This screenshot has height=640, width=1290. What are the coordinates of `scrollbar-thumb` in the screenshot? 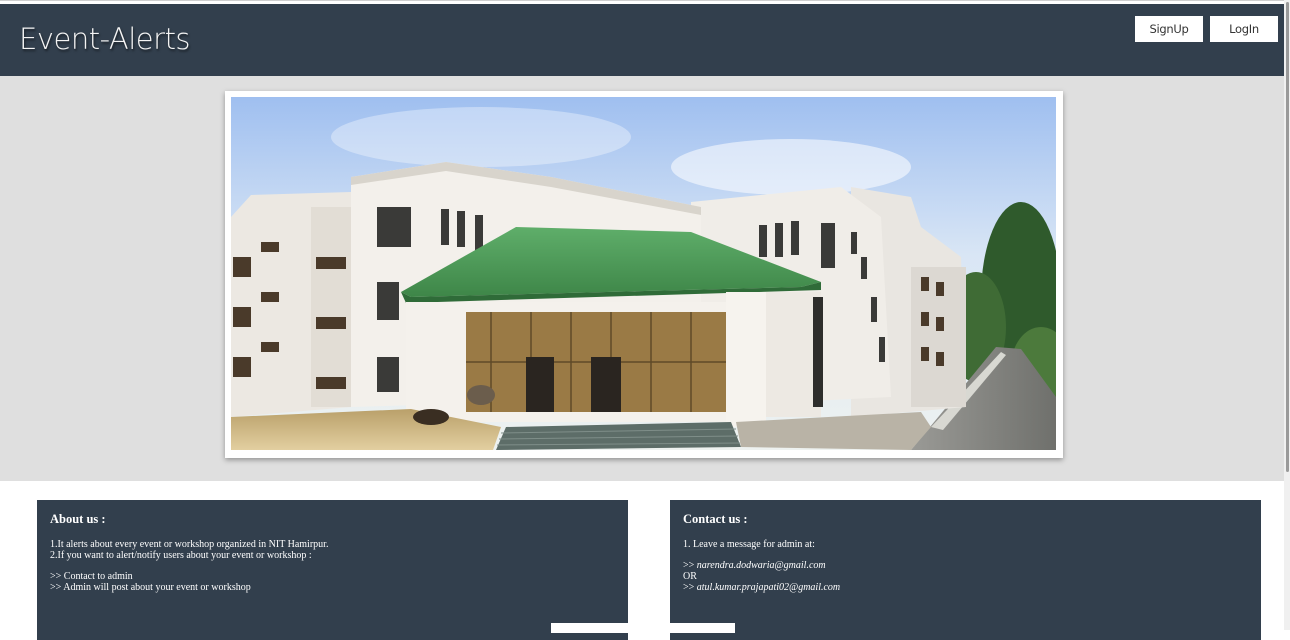 It's located at (1287, 237).